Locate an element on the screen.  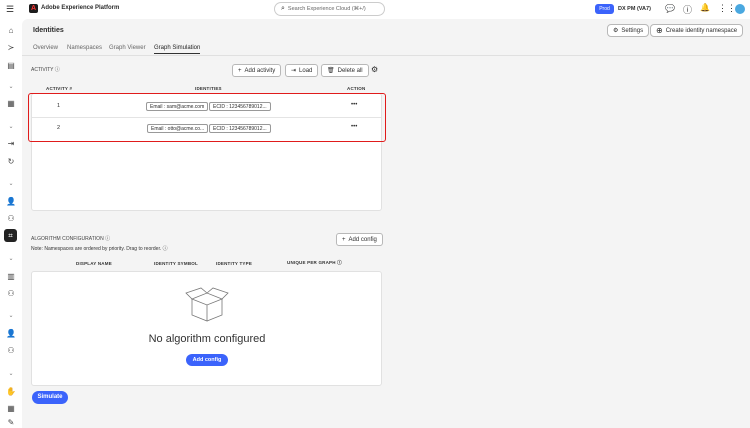
tab-namespaces: Namespaces is located at coordinates (84, 48).